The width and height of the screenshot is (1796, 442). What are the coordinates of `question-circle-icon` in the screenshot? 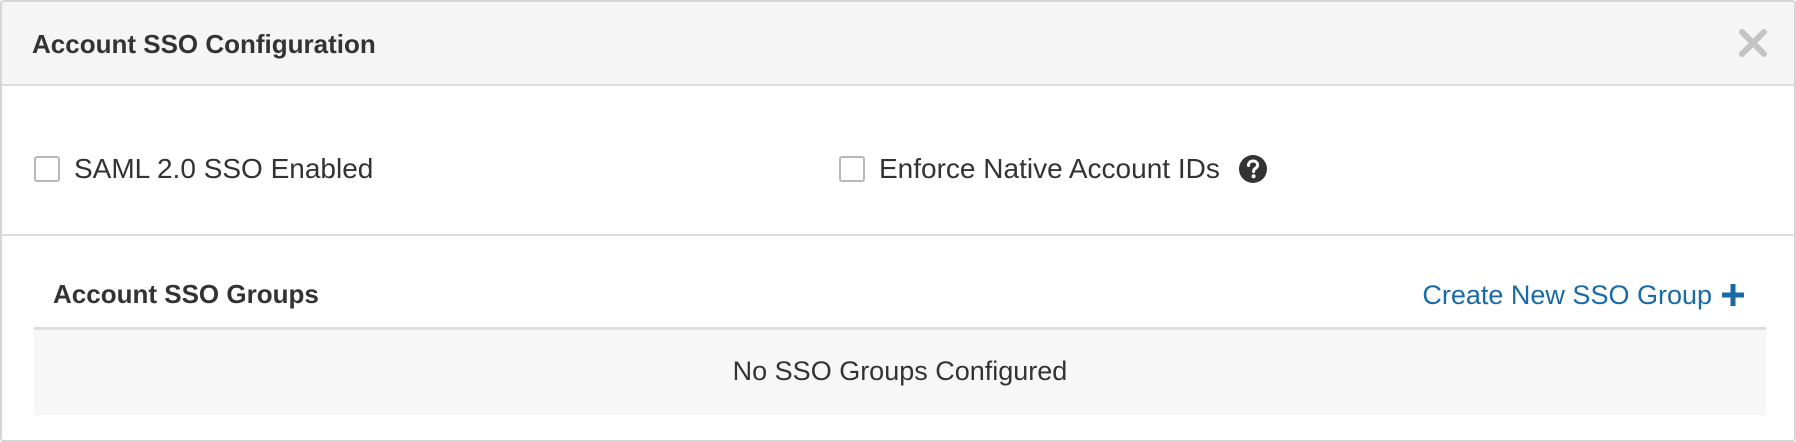 It's located at (1253, 169).